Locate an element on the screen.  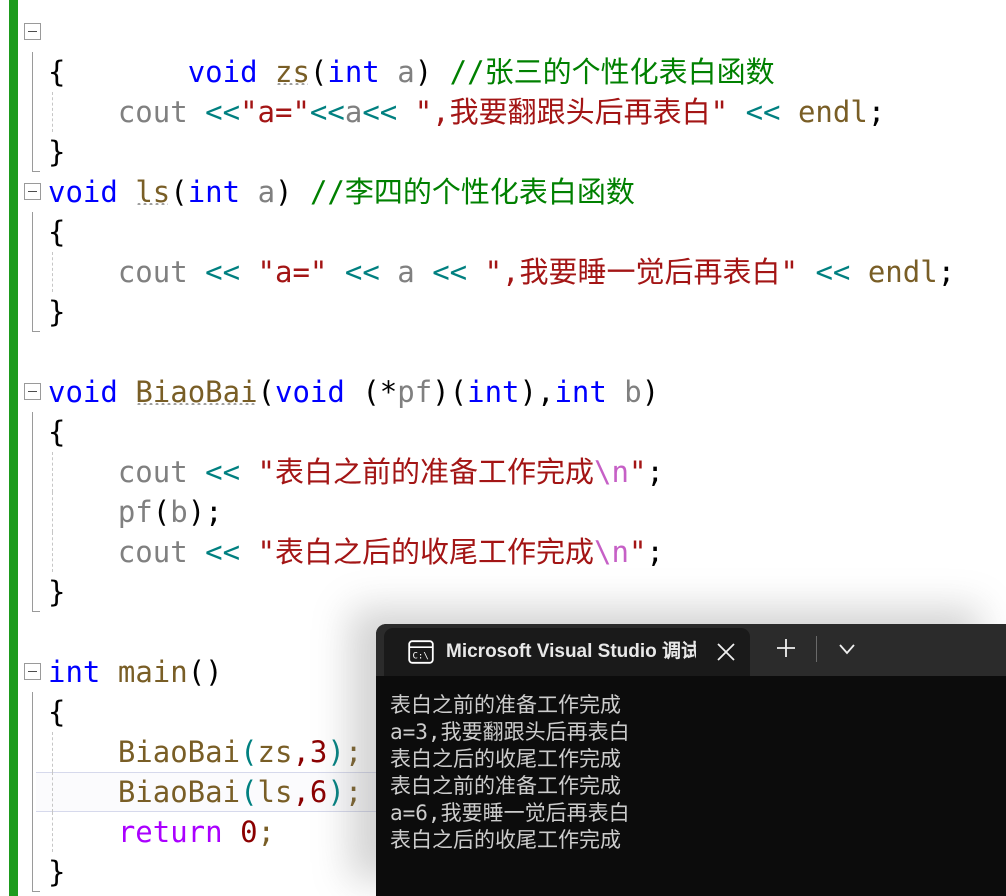
token-string: ",我要睡一觉后再表白" is located at coordinates (641, 272).